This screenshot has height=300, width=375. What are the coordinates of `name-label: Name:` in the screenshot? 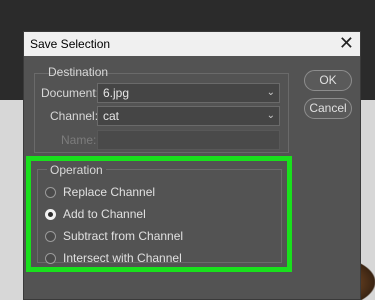 It's located at (79, 140).